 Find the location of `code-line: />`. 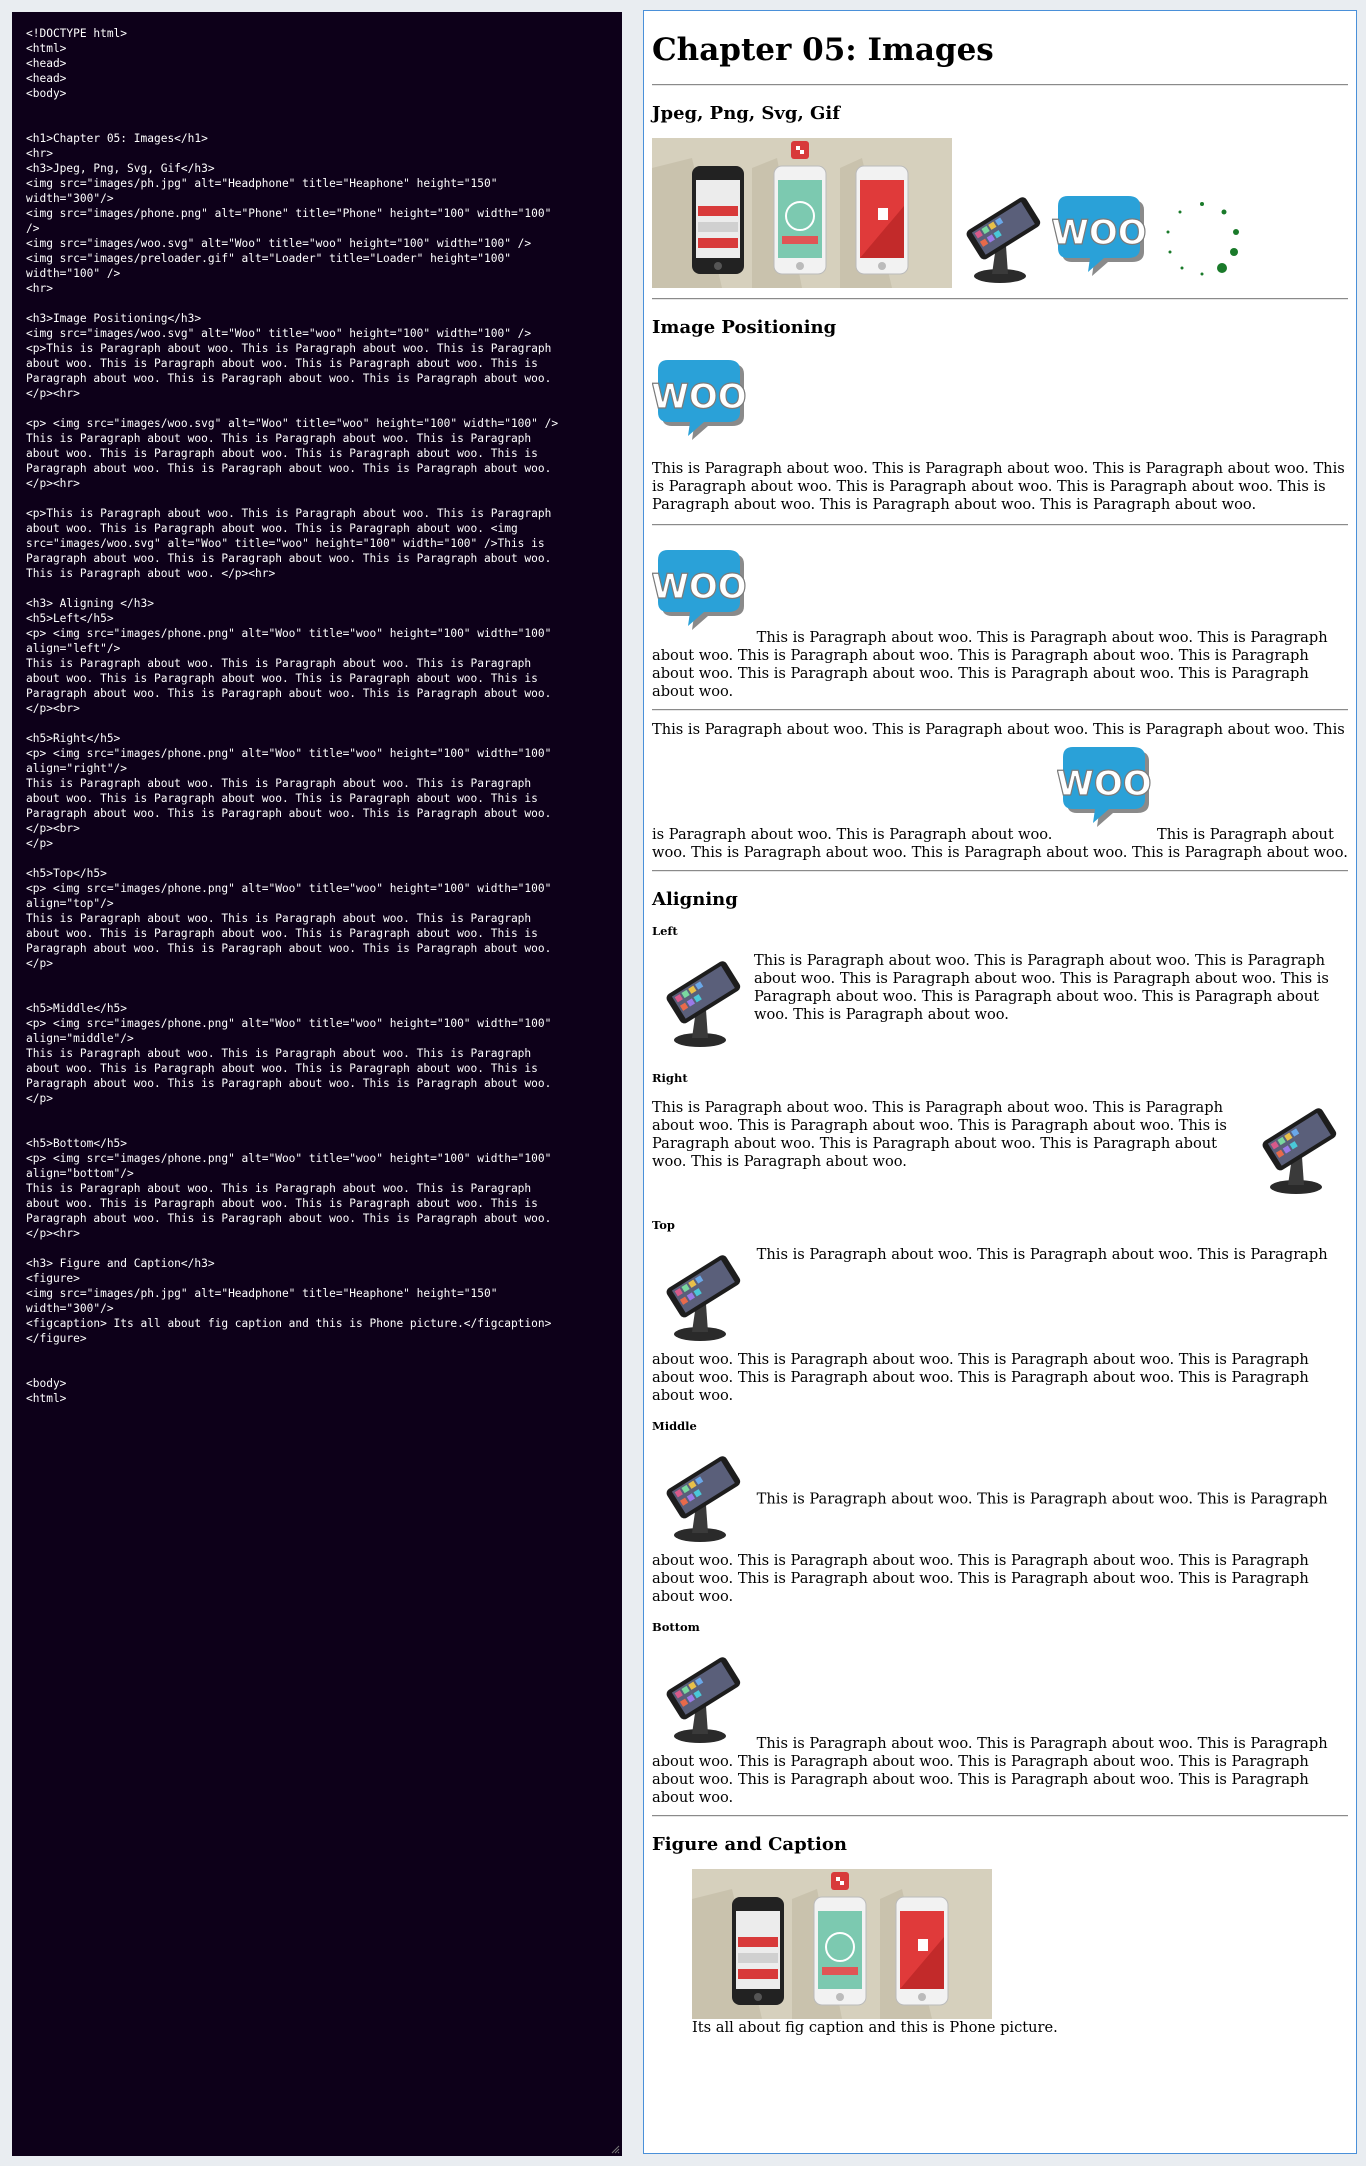

code-line: /> is located at coordinates (324, 228).